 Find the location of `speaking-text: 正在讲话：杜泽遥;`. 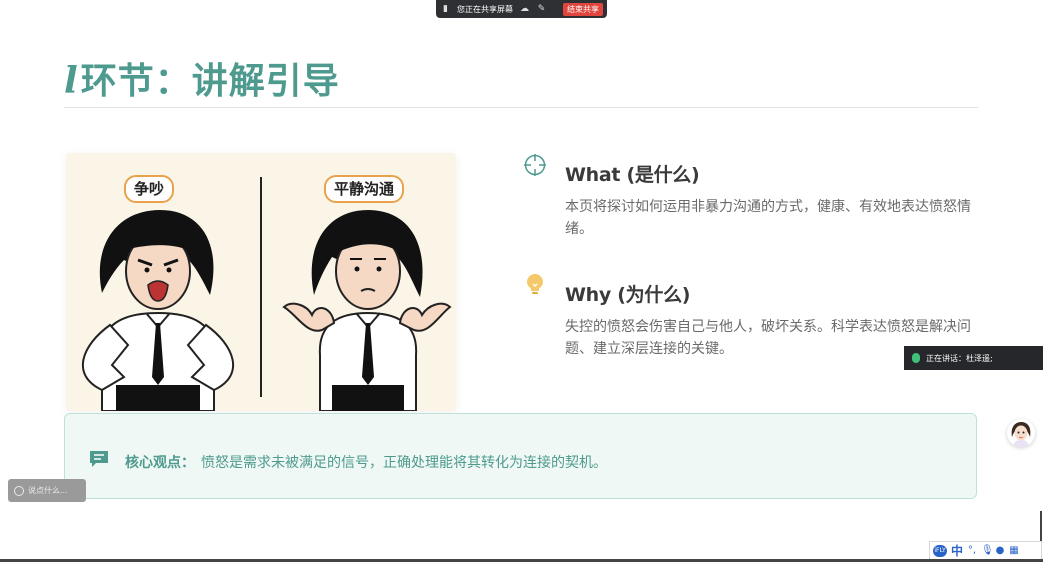

speaking-text: 正在讲话：杜泽遥; is located at coordinates (959, 358).